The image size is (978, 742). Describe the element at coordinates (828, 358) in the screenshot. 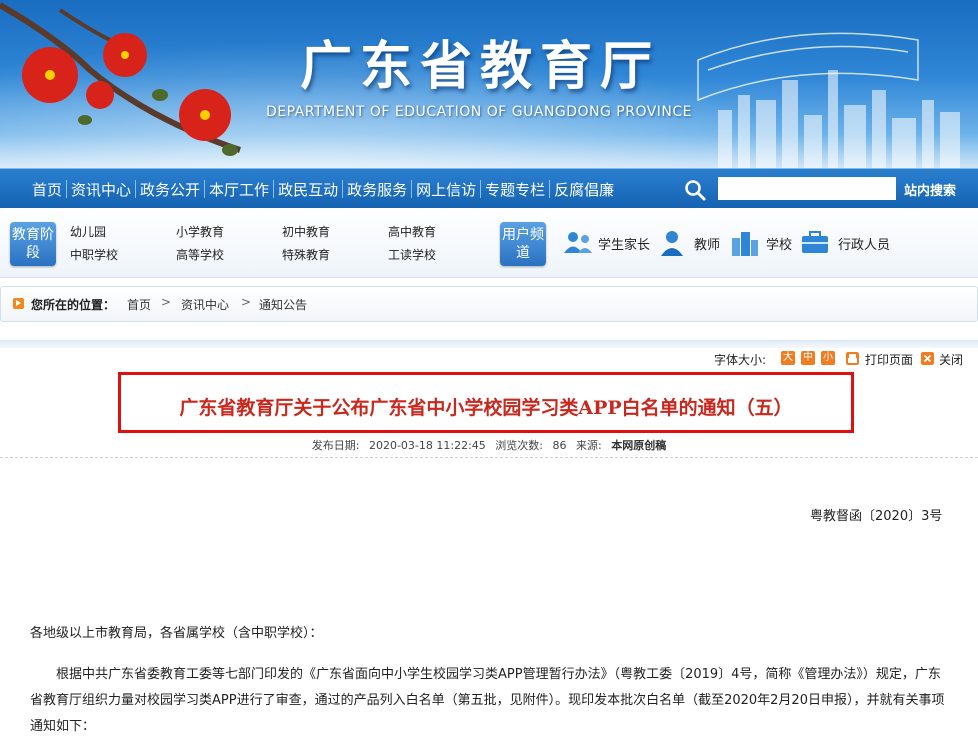

I see `font-size-small-button: 小` at that location.